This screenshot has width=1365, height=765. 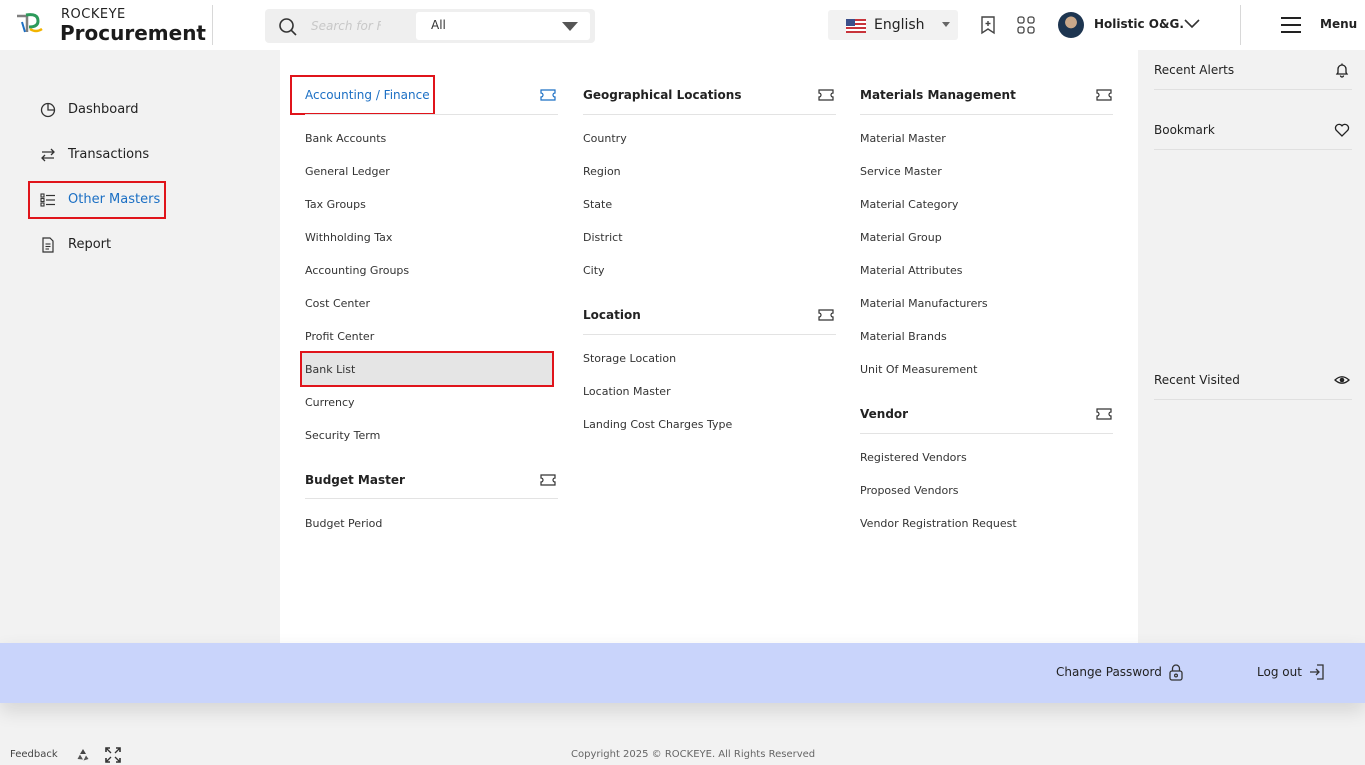 I want to click on section-header-materials-management: Materials Management, so click(x=986, y=98).